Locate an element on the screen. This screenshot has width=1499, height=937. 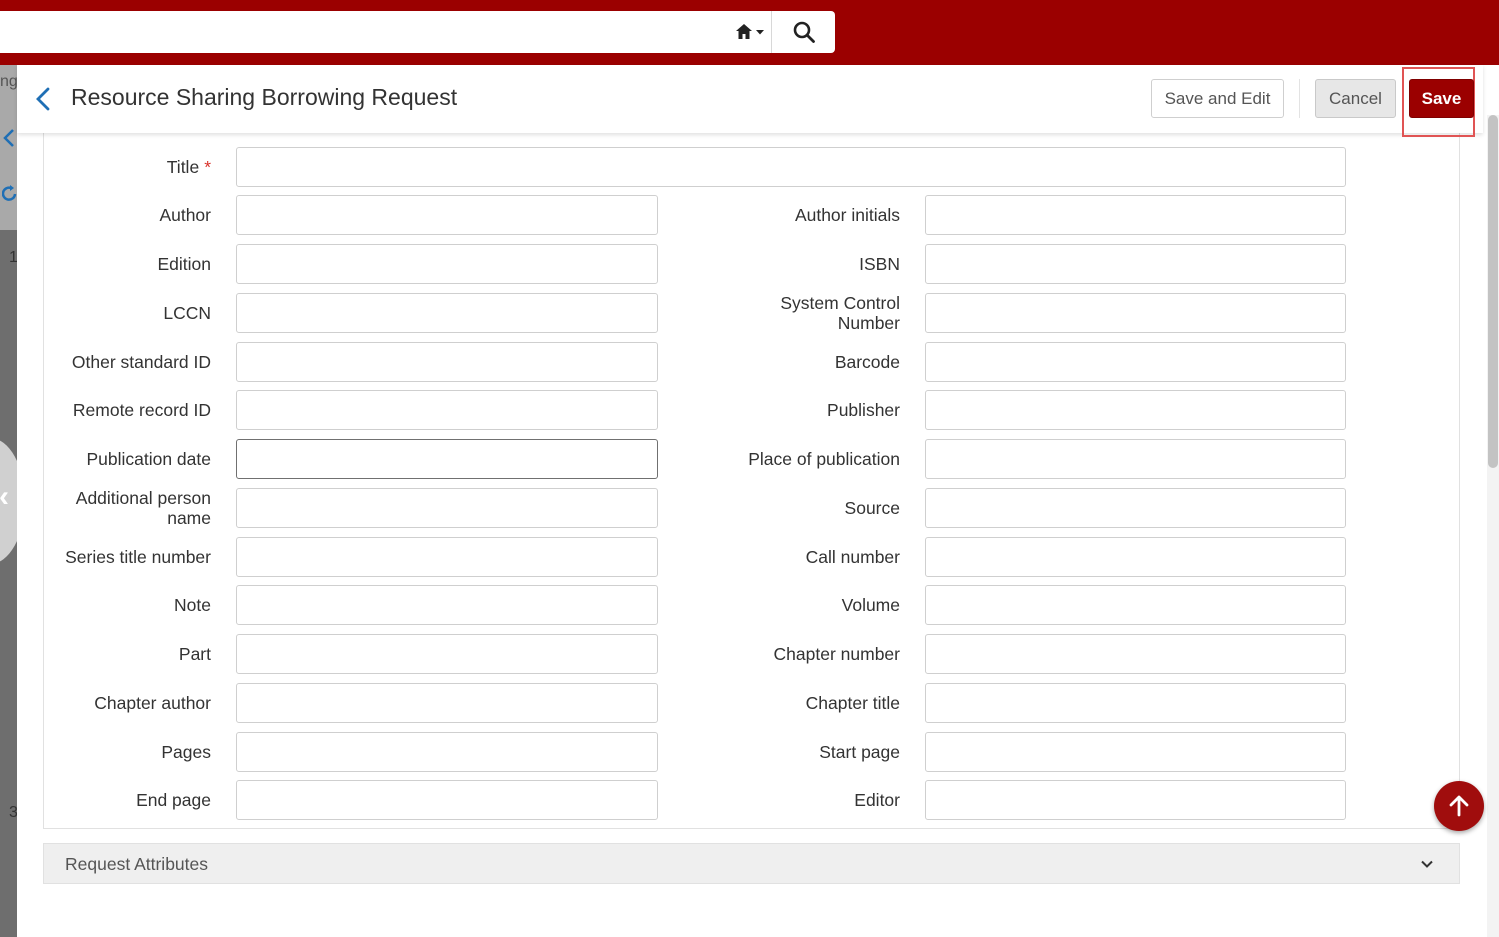
home-dropdown-icon is located at coordinates (749, 31).